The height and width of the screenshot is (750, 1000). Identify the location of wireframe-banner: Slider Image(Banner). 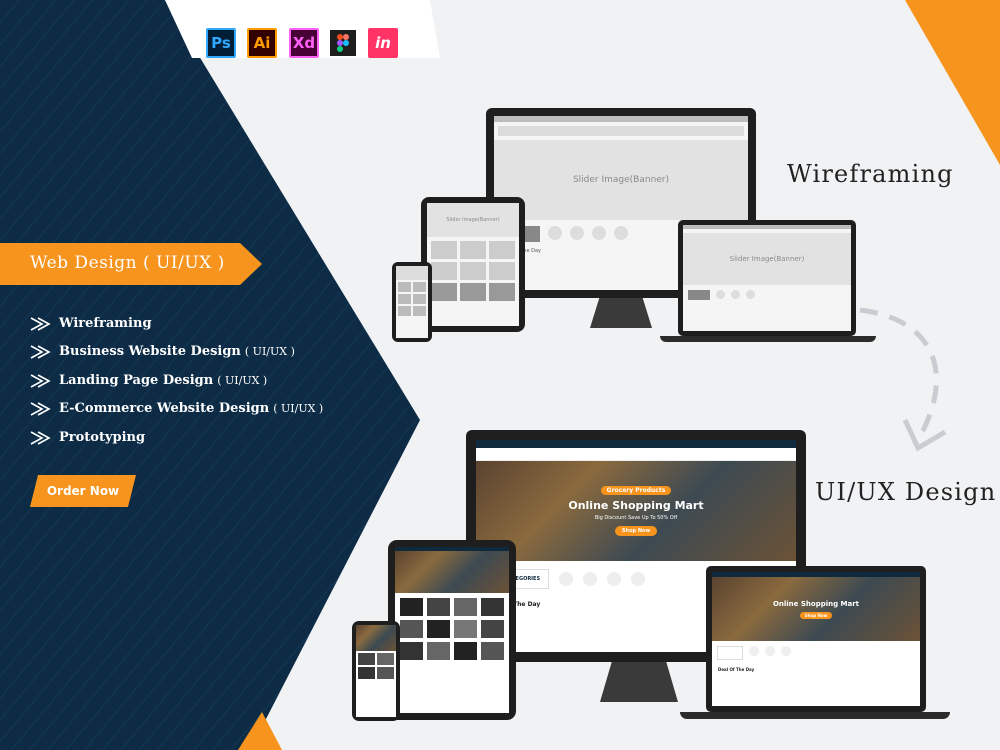
(621, 180).